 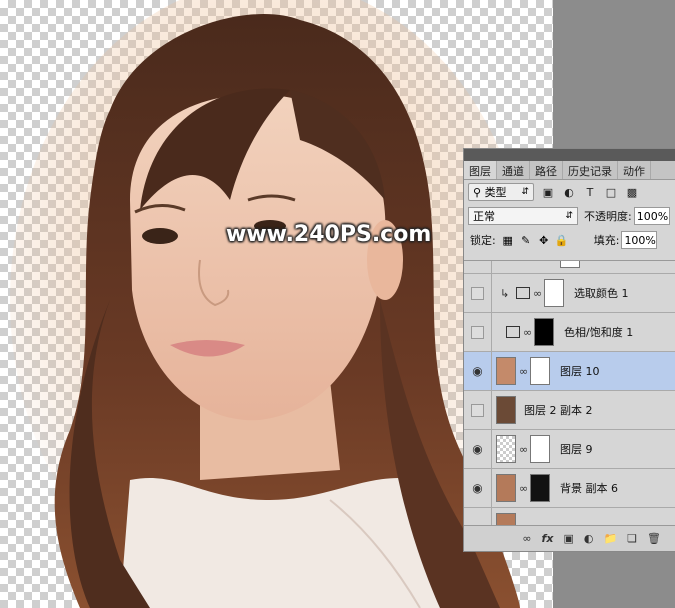 I want to click on layer-name: 背景 副本 6, so click(x=589, y=488).